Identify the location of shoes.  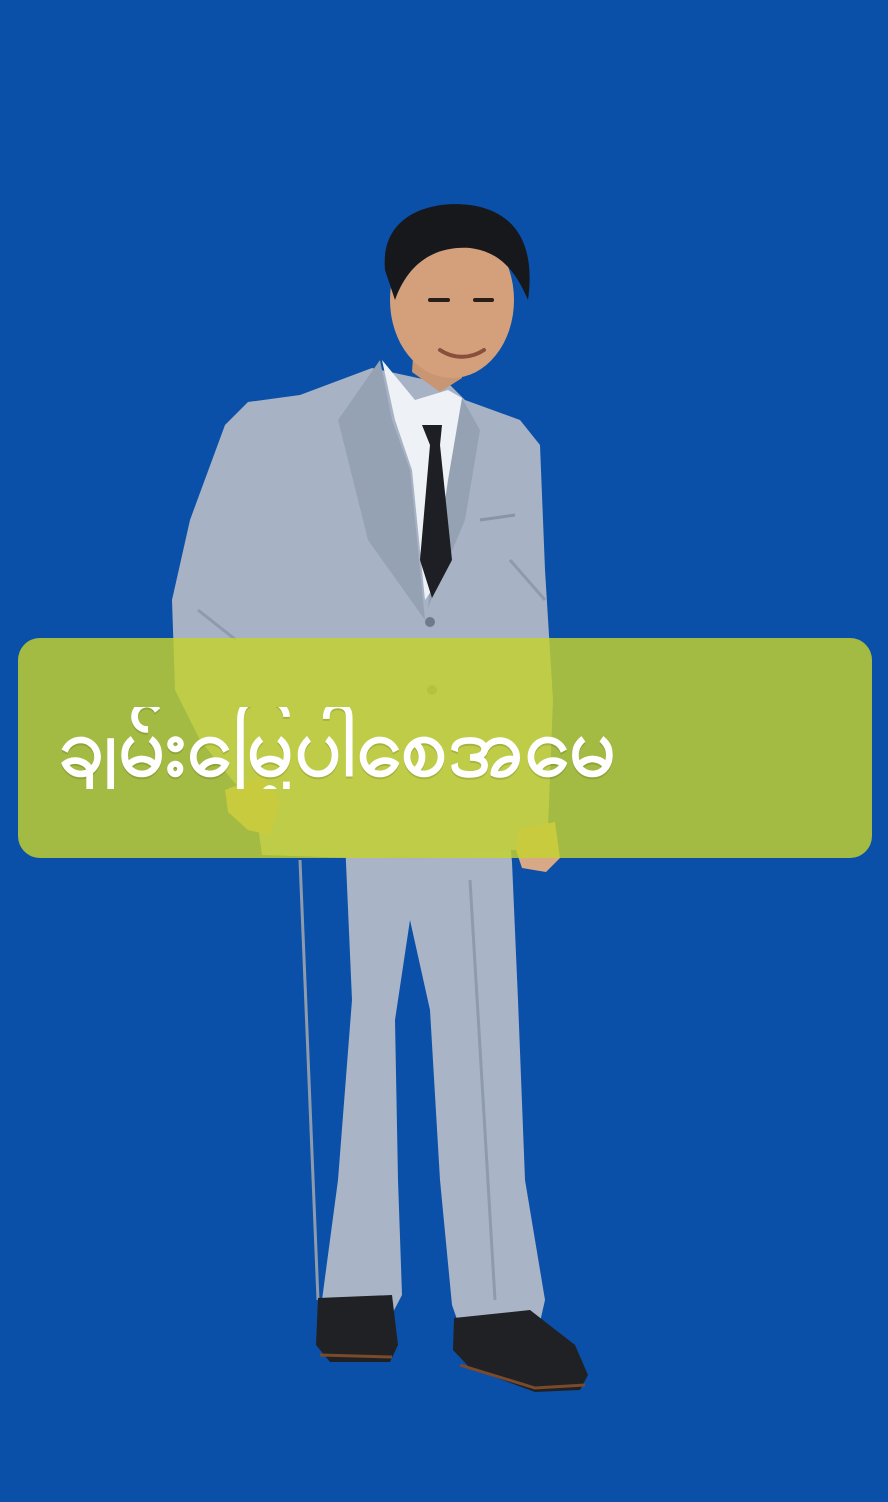
(452, 1343).